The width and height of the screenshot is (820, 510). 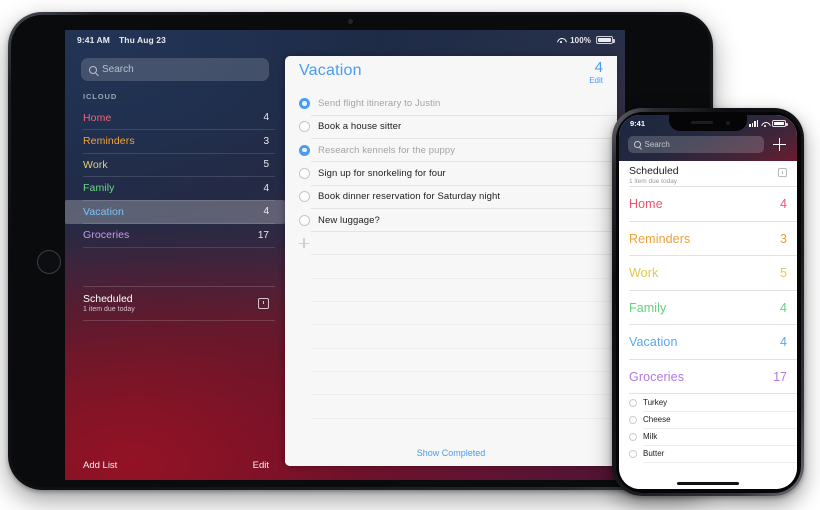 I want to click on list-item-vacation: Vacation 4, so click(x=708, y=342).